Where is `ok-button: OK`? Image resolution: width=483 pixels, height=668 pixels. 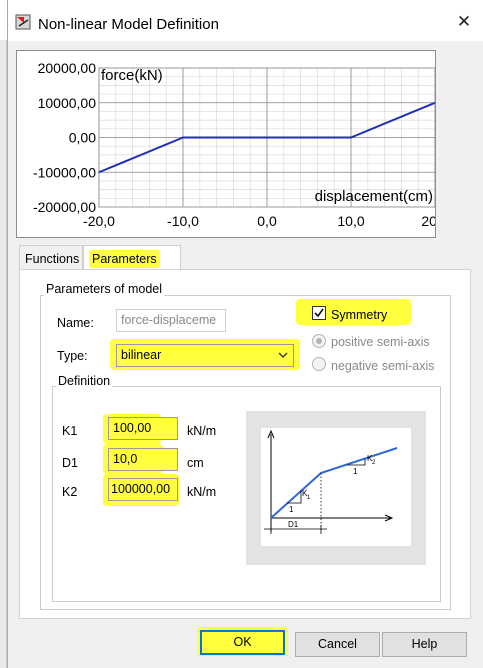
ok-button: OK is located at coordinates (242, 642).